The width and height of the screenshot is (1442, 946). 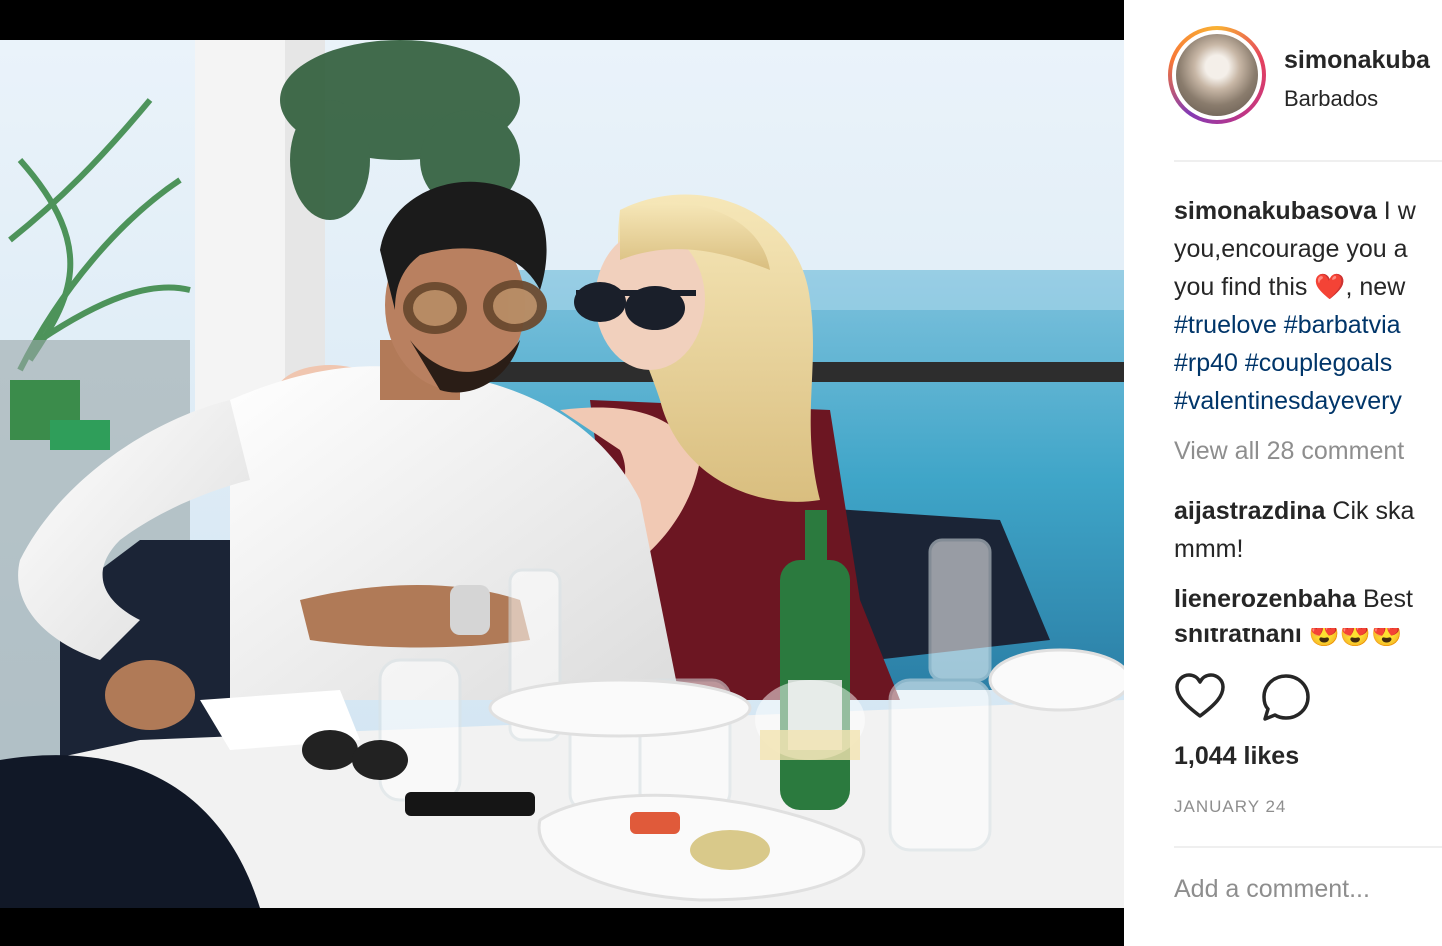 What do you see at coordinates (1375, 287) in the screenshot?
I see `caption-text-3-post: , new` at bounding box center [1375, 287].